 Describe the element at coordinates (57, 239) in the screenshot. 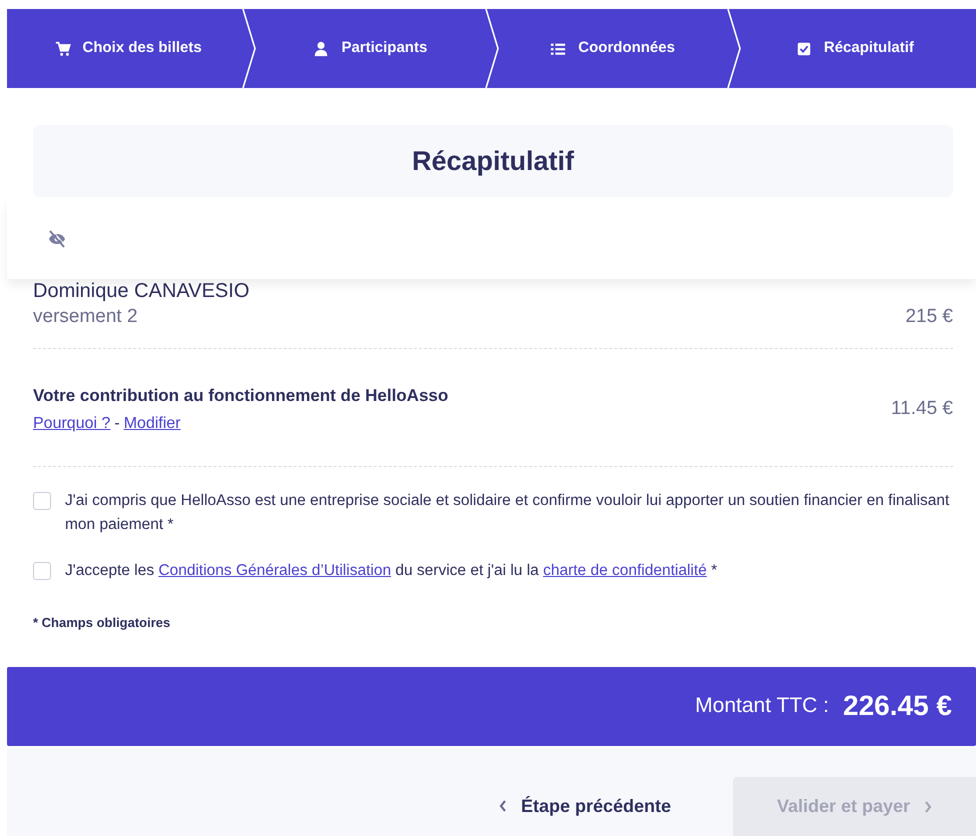

I see `eye-slash-icon` at that location.